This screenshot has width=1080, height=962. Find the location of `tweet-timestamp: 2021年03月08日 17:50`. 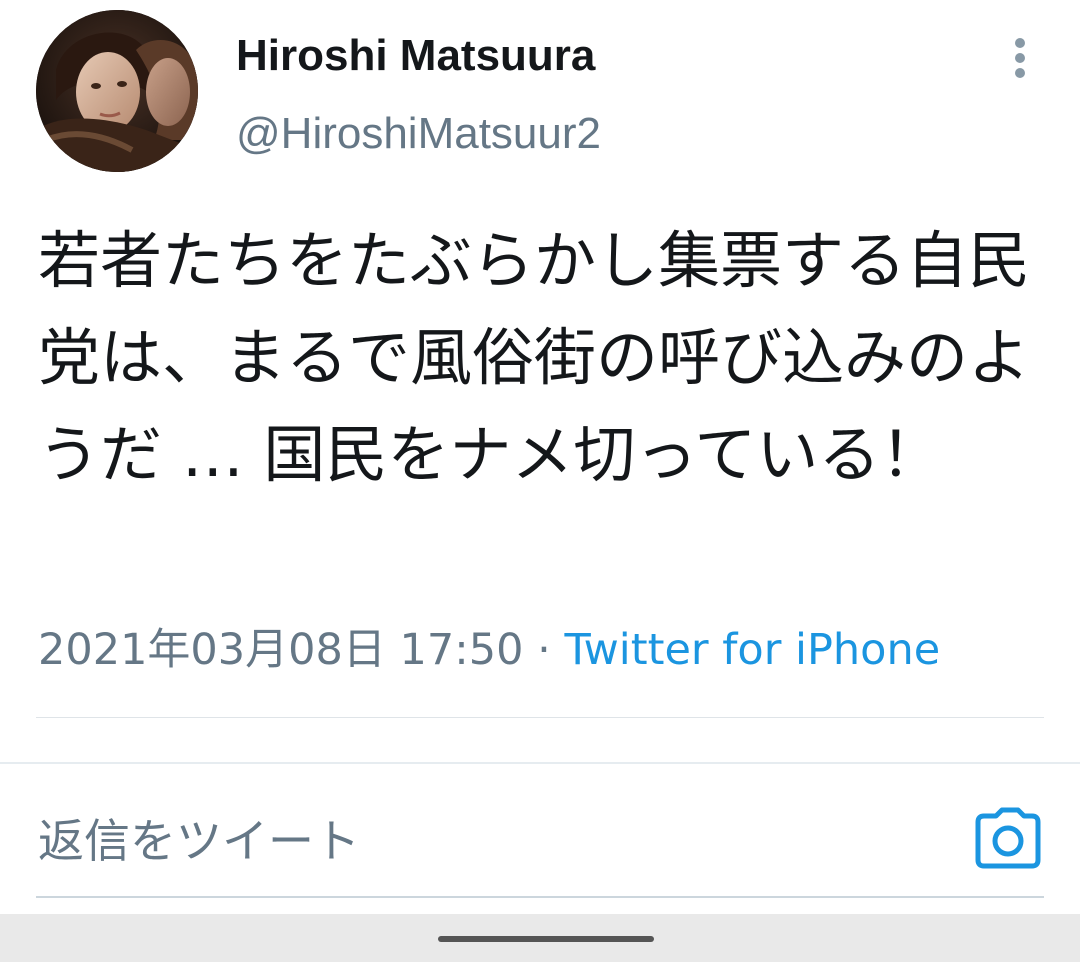

tweet-timestamp: 2021年03月08日 17:50 is located at coordinates (280, 650).